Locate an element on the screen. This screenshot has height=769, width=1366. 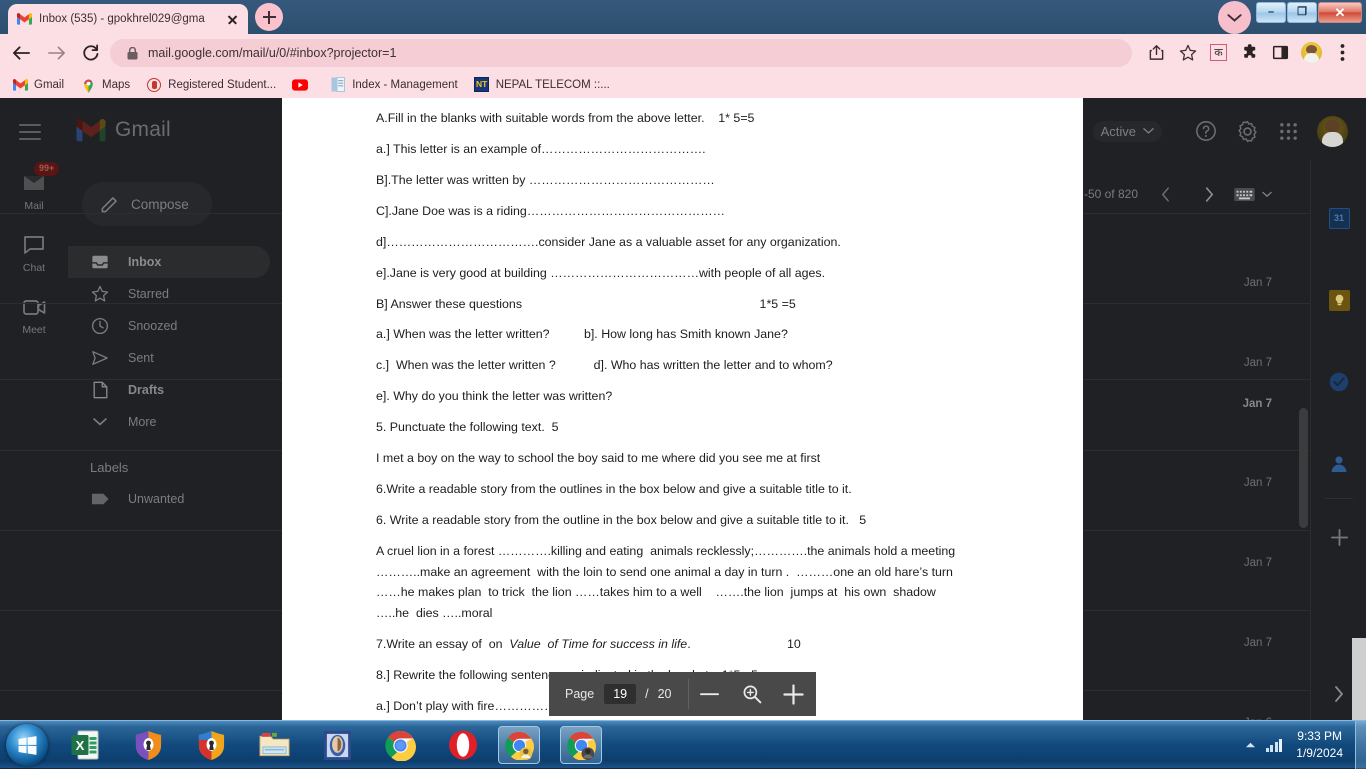
windows-taskbar: X is located at coordinates (683, 744).